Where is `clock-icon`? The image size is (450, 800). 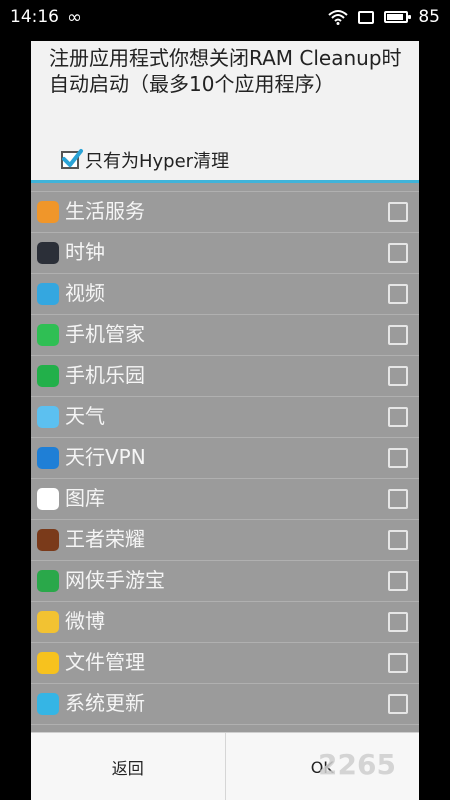
clock-icon is located at coordinates (48, 253).